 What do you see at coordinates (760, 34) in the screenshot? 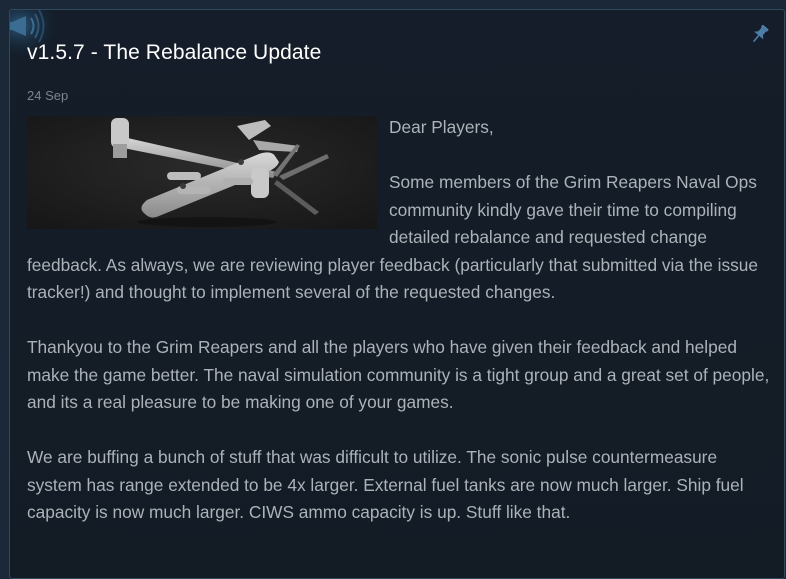
I see `pin-icon` at bounding box center [760, 34].